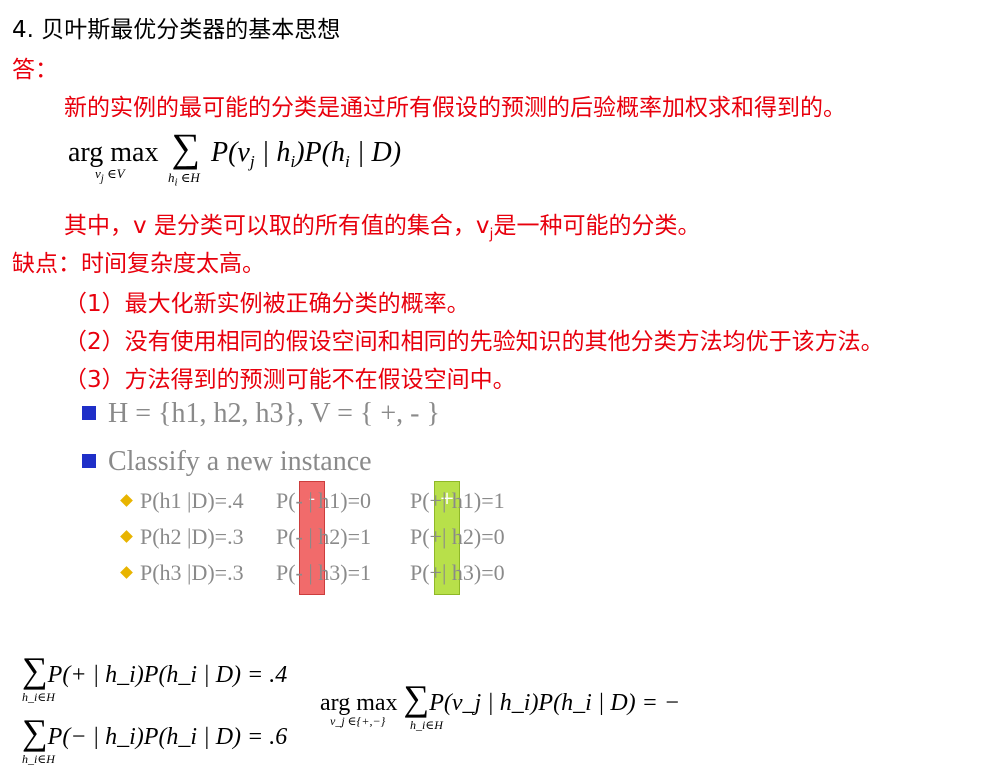  Describe the element at coordinates (35, 70) in the screenshot. I see `answer-label: 答：` at that location.